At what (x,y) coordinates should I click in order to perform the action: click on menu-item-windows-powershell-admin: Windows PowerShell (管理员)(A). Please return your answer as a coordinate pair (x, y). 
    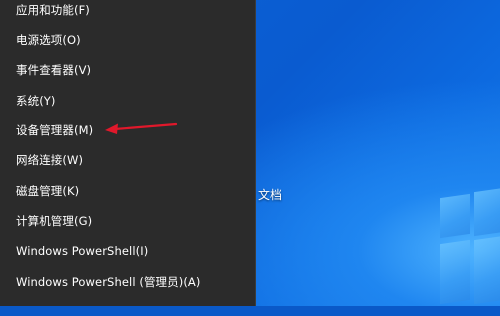
    Looking at the image, I should click on (127, 282).